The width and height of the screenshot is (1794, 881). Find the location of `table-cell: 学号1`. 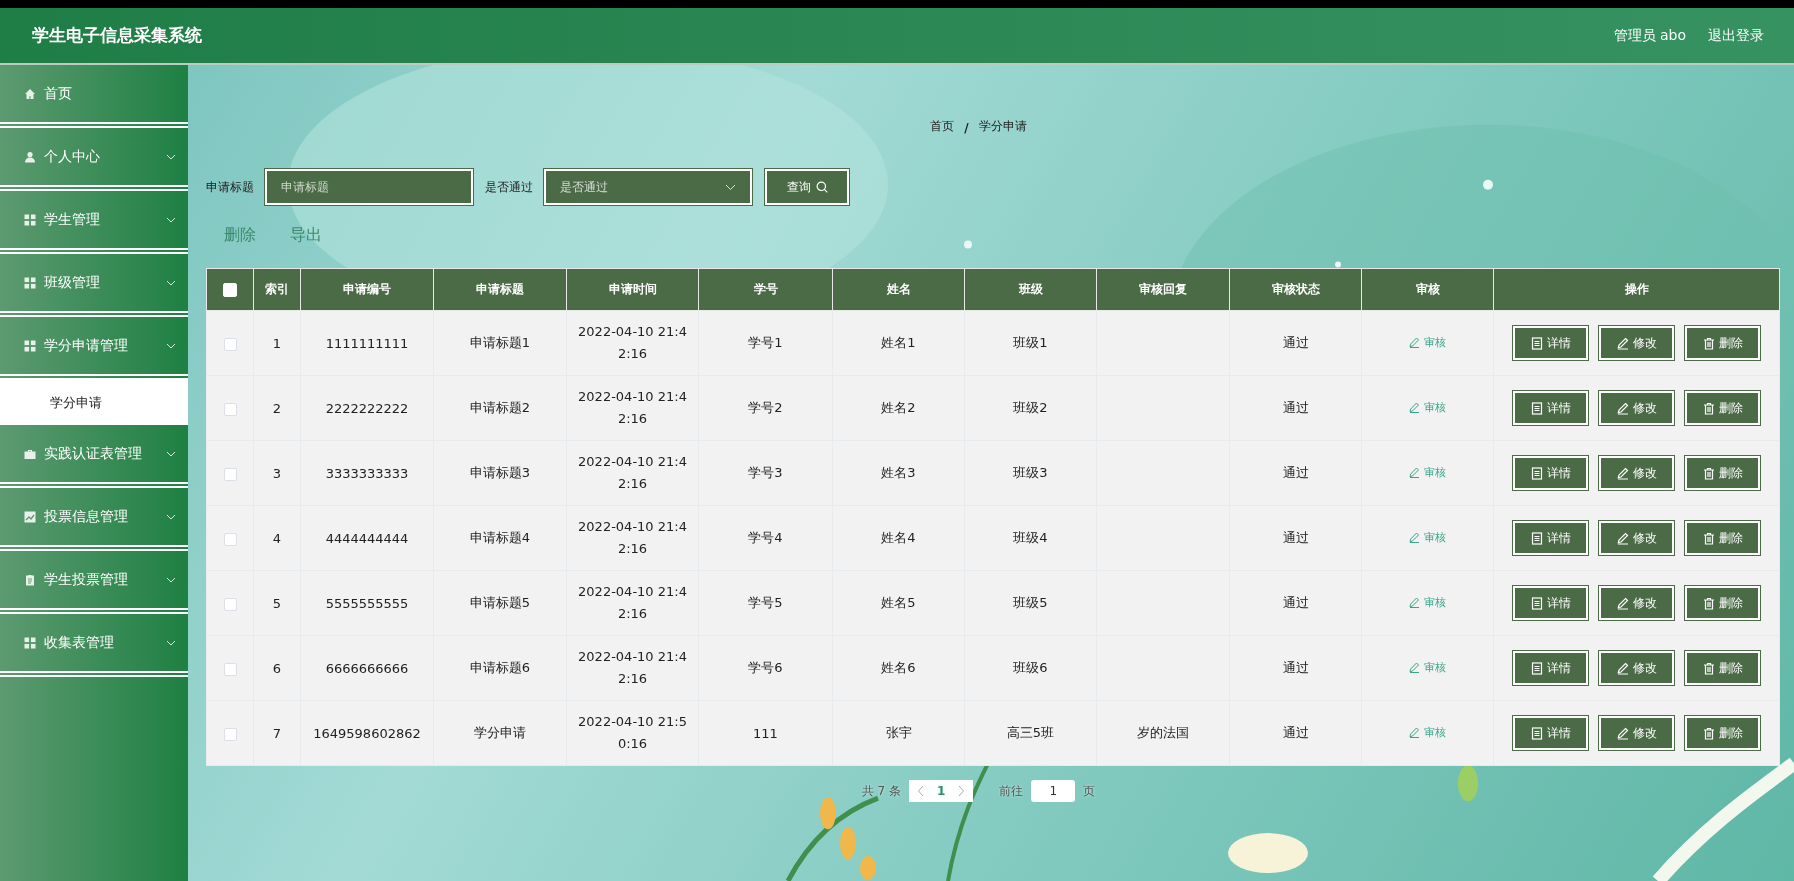

table-cell: 学号1 is located at coordinates (765, 342).